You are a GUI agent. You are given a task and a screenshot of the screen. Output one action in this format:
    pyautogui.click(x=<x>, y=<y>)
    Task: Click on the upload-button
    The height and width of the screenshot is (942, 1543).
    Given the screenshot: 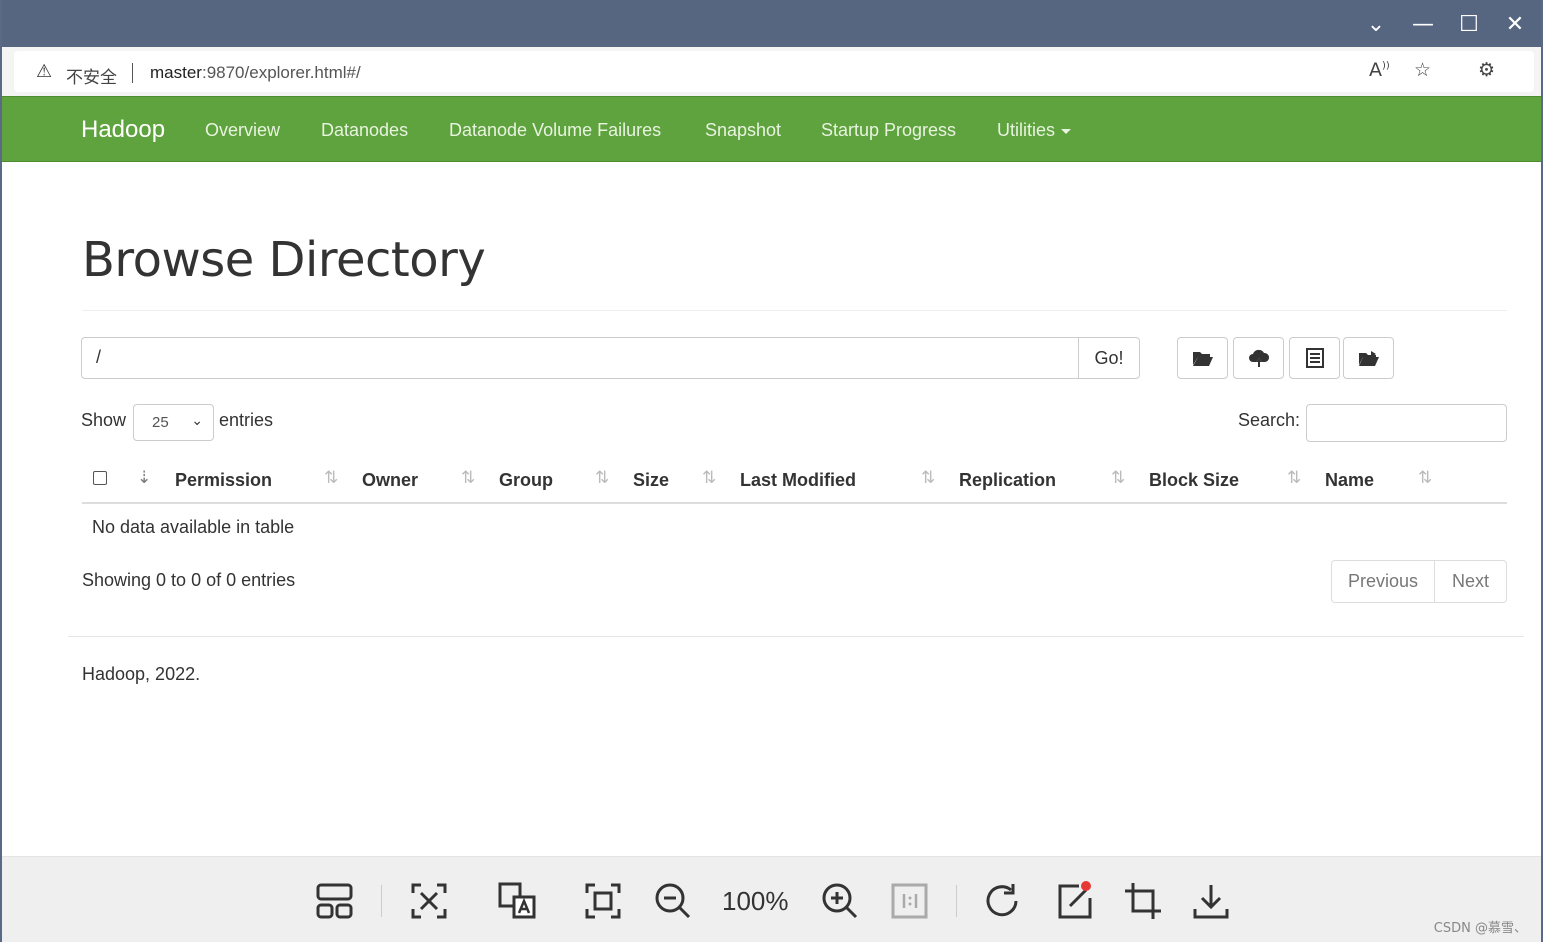 What is the action you would take?
    pyautogui.click(x=1258, y=358)
    